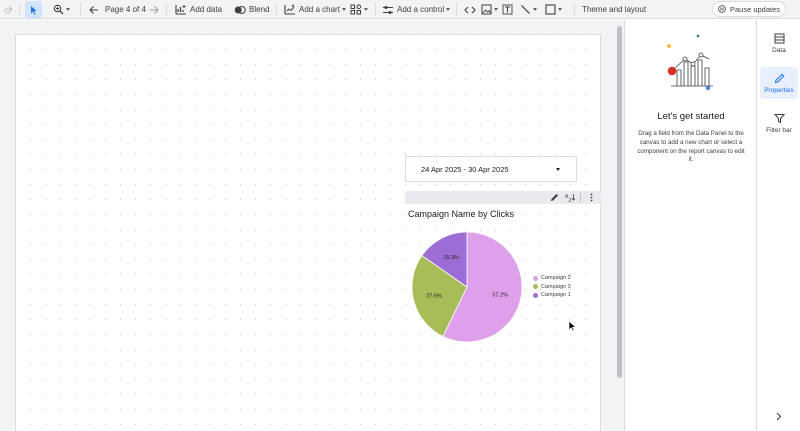 The width and height of the screenshot is (800, 431). Describe the element at coordinates (691, 116) in the screenshot. I see `panel-title: Let's get started` at that location.